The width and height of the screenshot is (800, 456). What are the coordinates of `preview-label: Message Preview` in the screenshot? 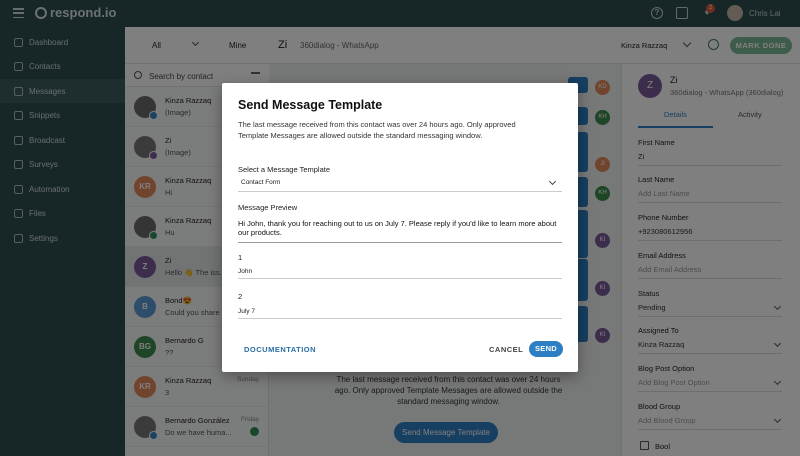 It's located at (268, 207).